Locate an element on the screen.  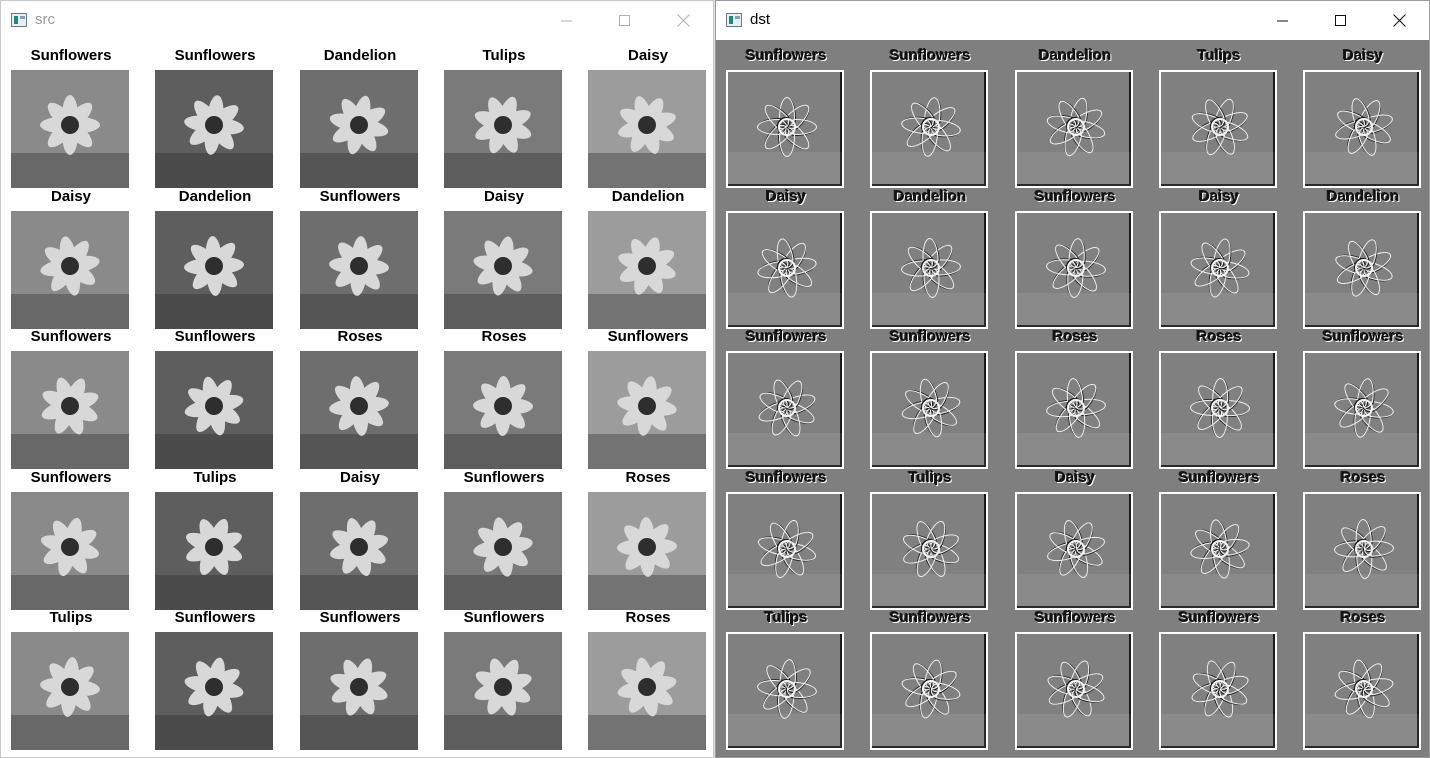
dst-titlebar: dst is located at coordinates (1072, 20).